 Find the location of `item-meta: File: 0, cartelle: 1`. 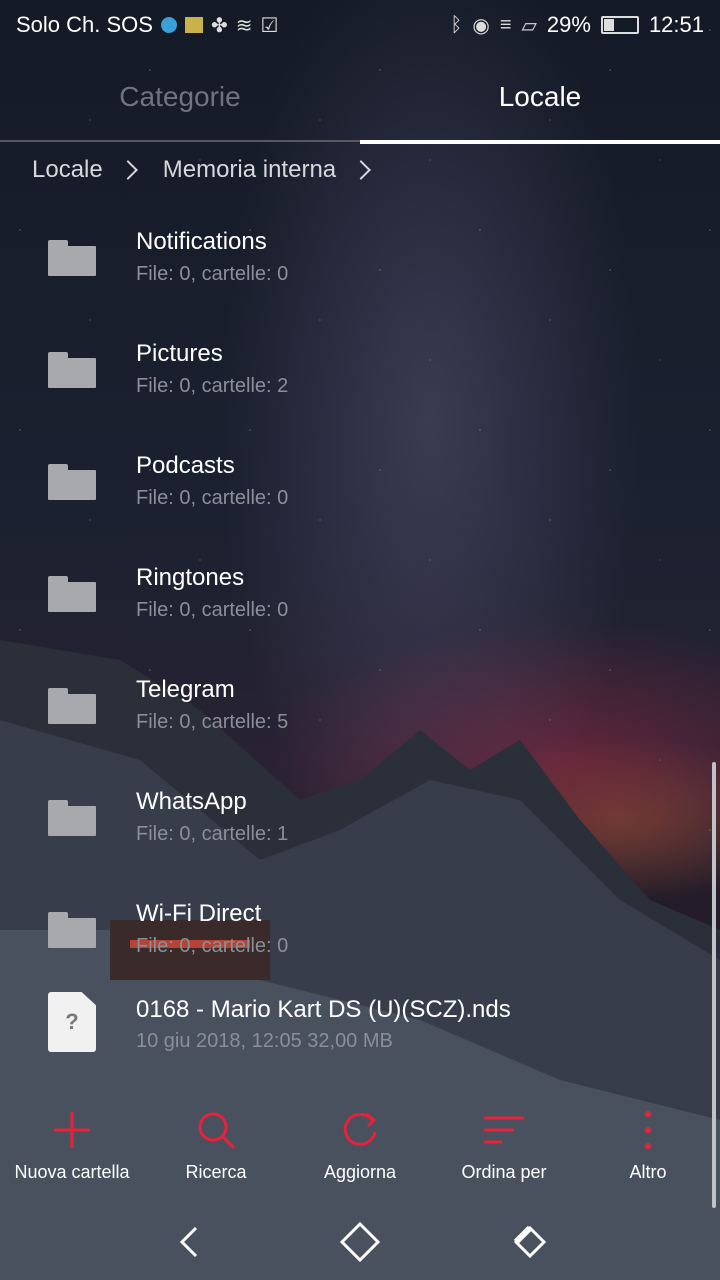

item-meta: File: 0, cartelle: 1 is located at coordinates (212, 834).